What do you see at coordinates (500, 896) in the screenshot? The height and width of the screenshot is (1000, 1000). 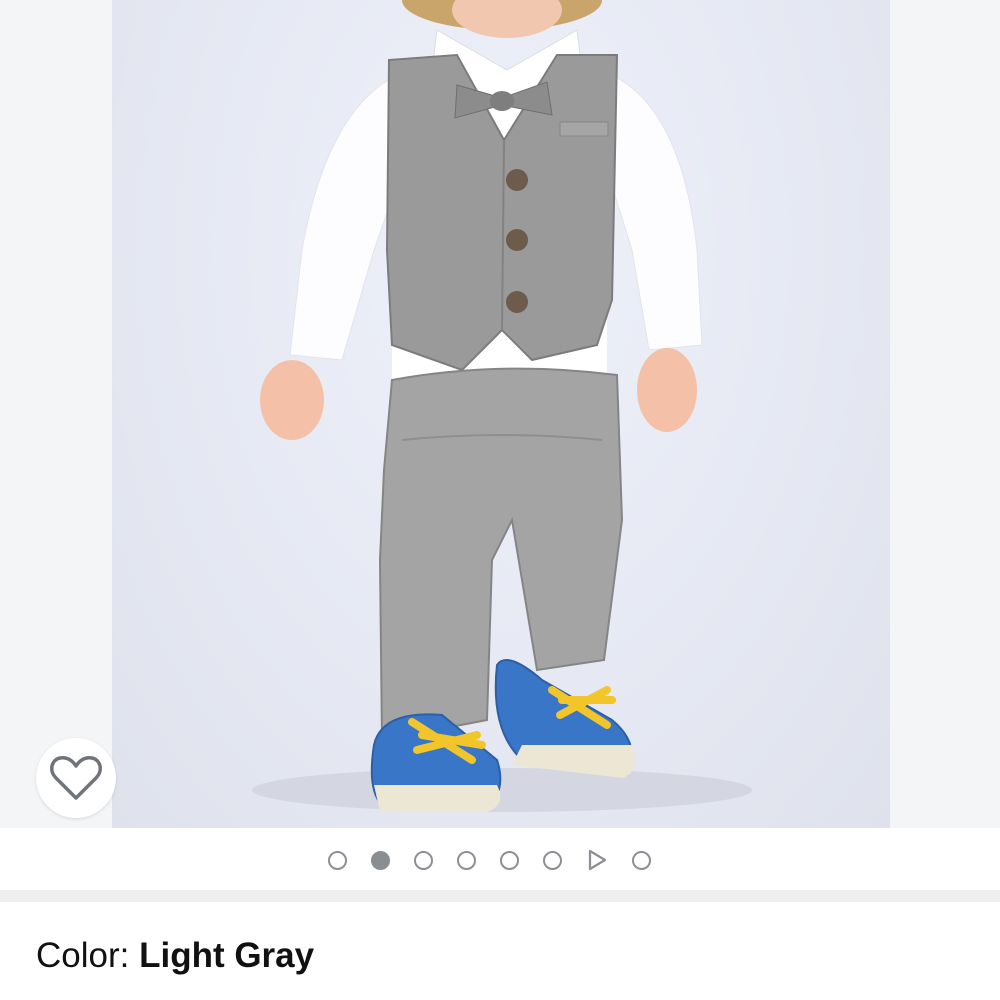 I see `section-divider` at bounding box center [500, 896].